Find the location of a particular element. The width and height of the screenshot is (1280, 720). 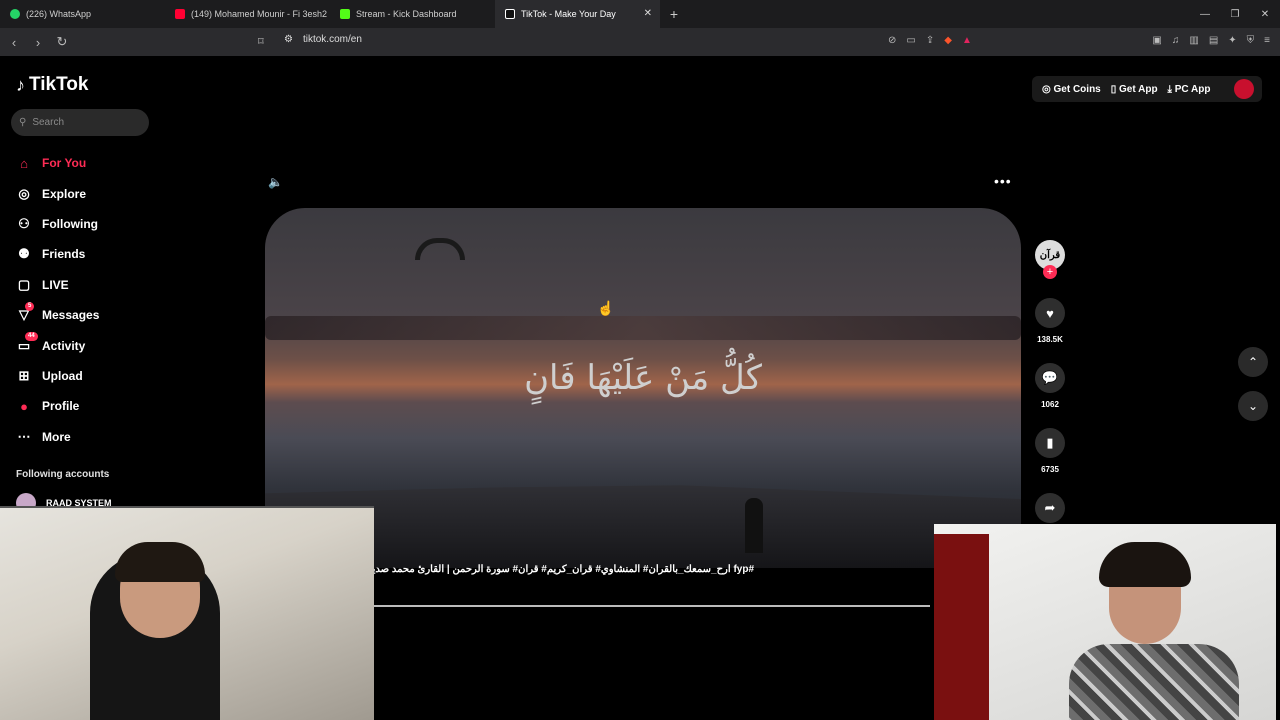

sidebar-item-more: ⋯ More is located at coordinates (57, 437).